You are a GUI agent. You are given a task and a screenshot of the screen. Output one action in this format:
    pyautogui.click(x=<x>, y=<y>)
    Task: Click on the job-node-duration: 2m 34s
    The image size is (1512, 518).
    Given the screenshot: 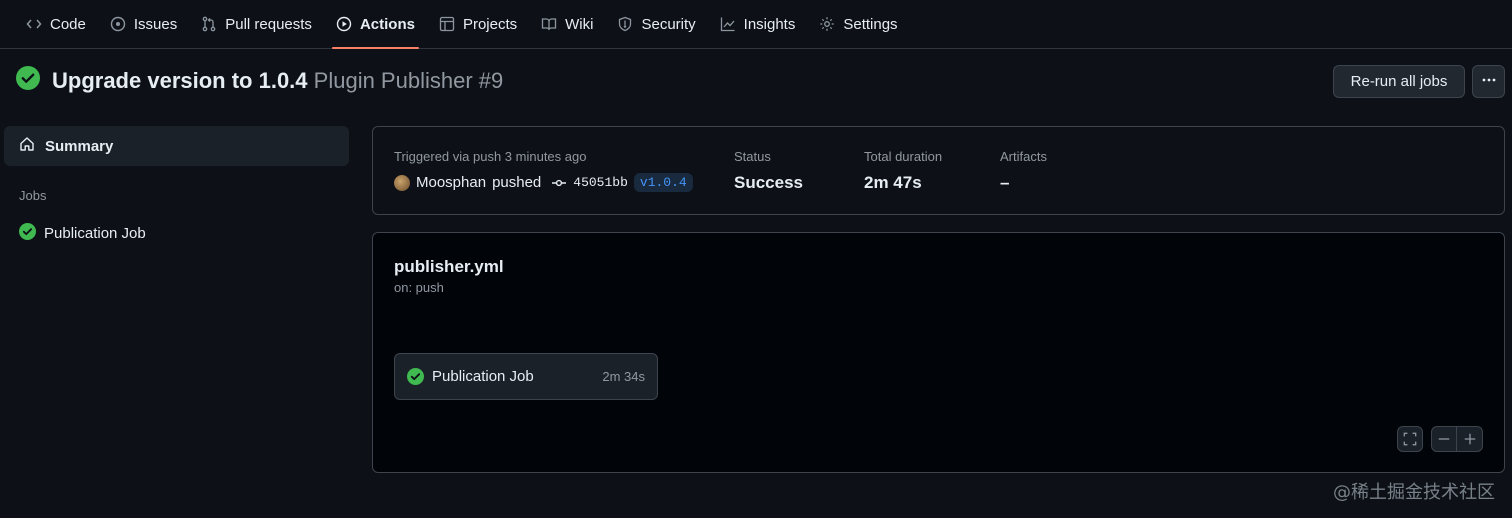 What is the action you would take?
    pyautogui.click(x=623, y=376)
    